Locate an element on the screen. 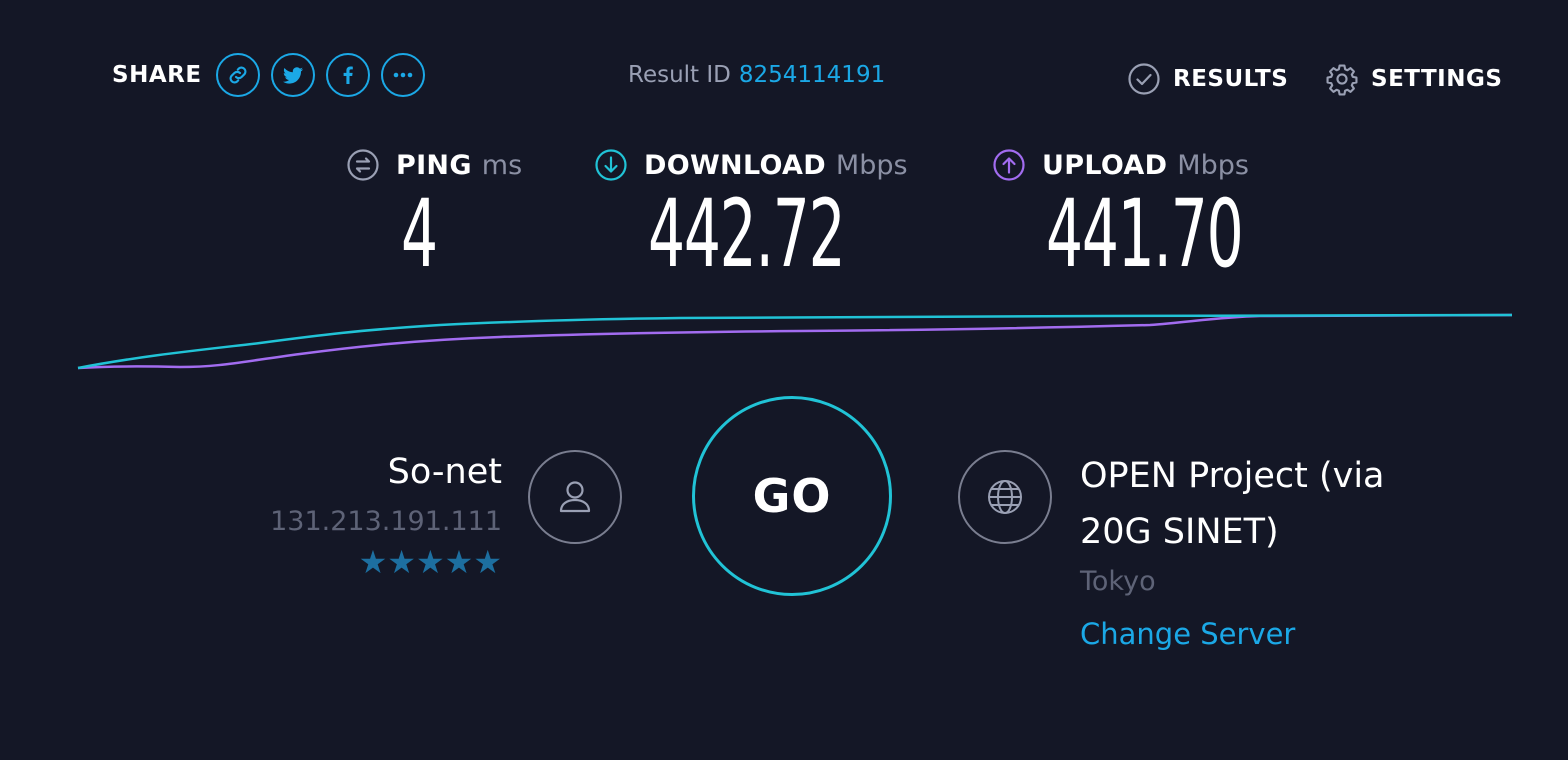 The image size is (1568, 760). ping-metric: PING ms 4 is located at coordinates (434, 215).